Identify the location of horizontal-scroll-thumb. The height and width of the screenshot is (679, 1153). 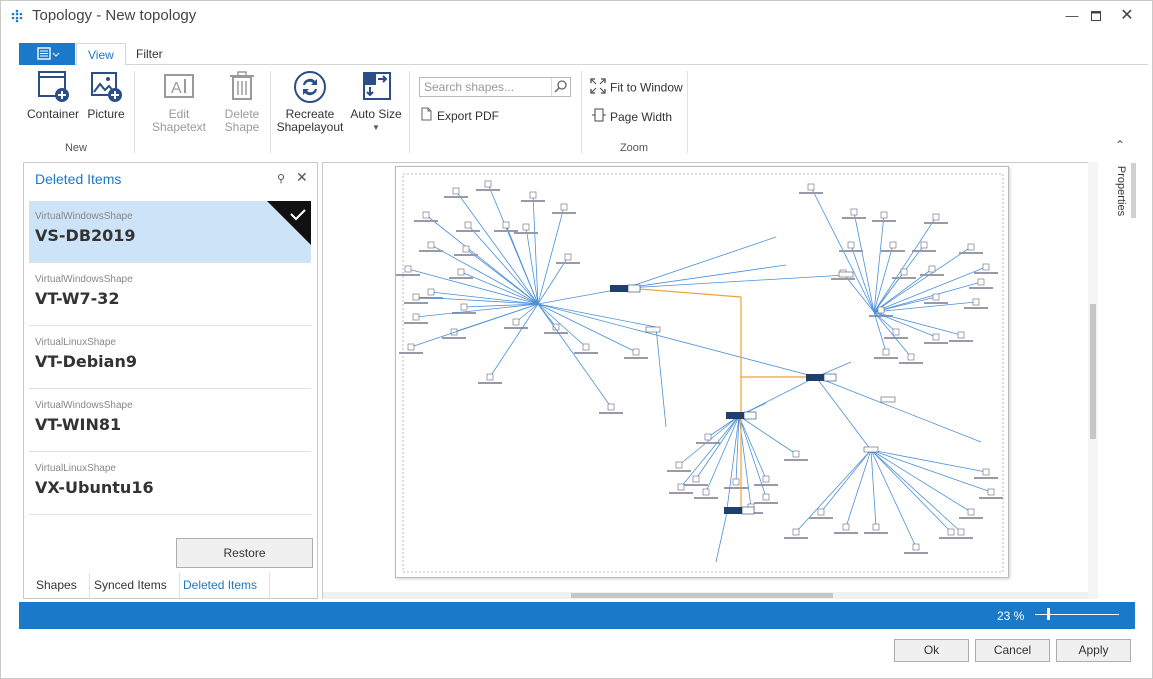
(702, 595).